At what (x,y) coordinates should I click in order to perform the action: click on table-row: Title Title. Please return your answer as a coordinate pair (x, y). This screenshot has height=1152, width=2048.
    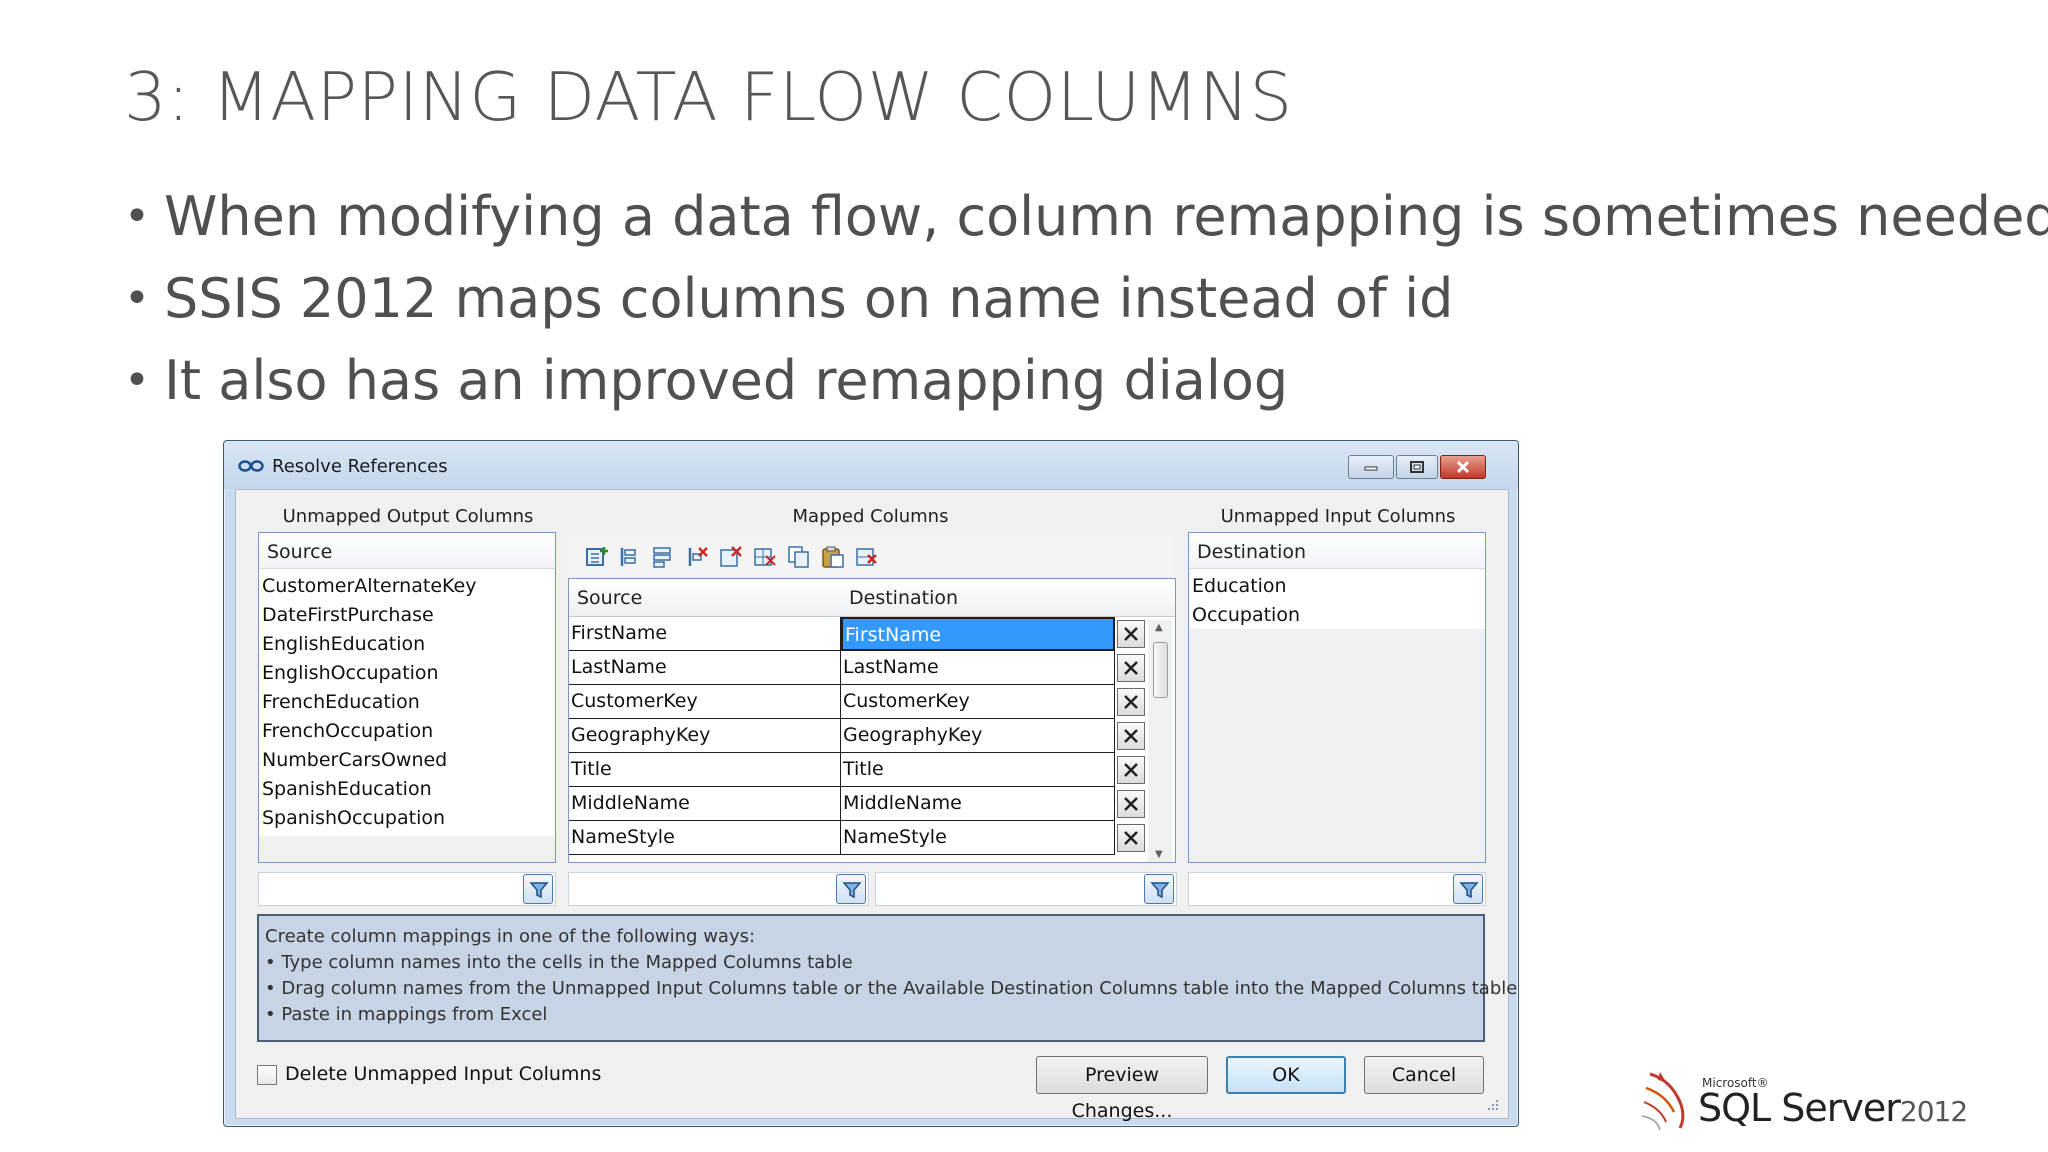
    Looking at the image, I should click on (872, 770).